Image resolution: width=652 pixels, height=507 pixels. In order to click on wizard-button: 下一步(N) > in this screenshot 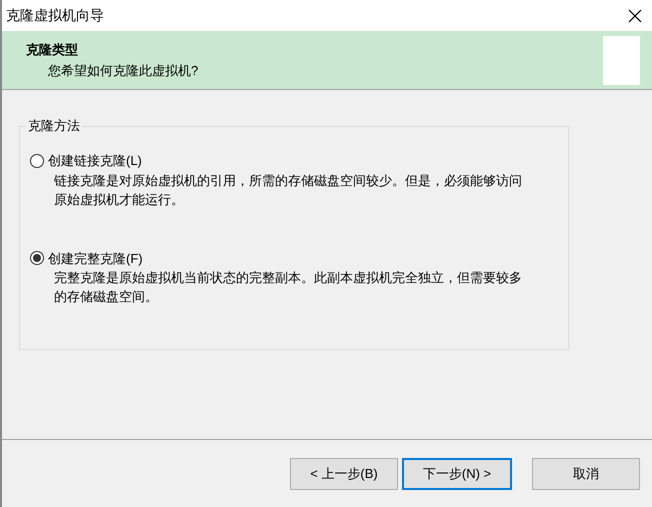, I will do `click(457, 474)`.